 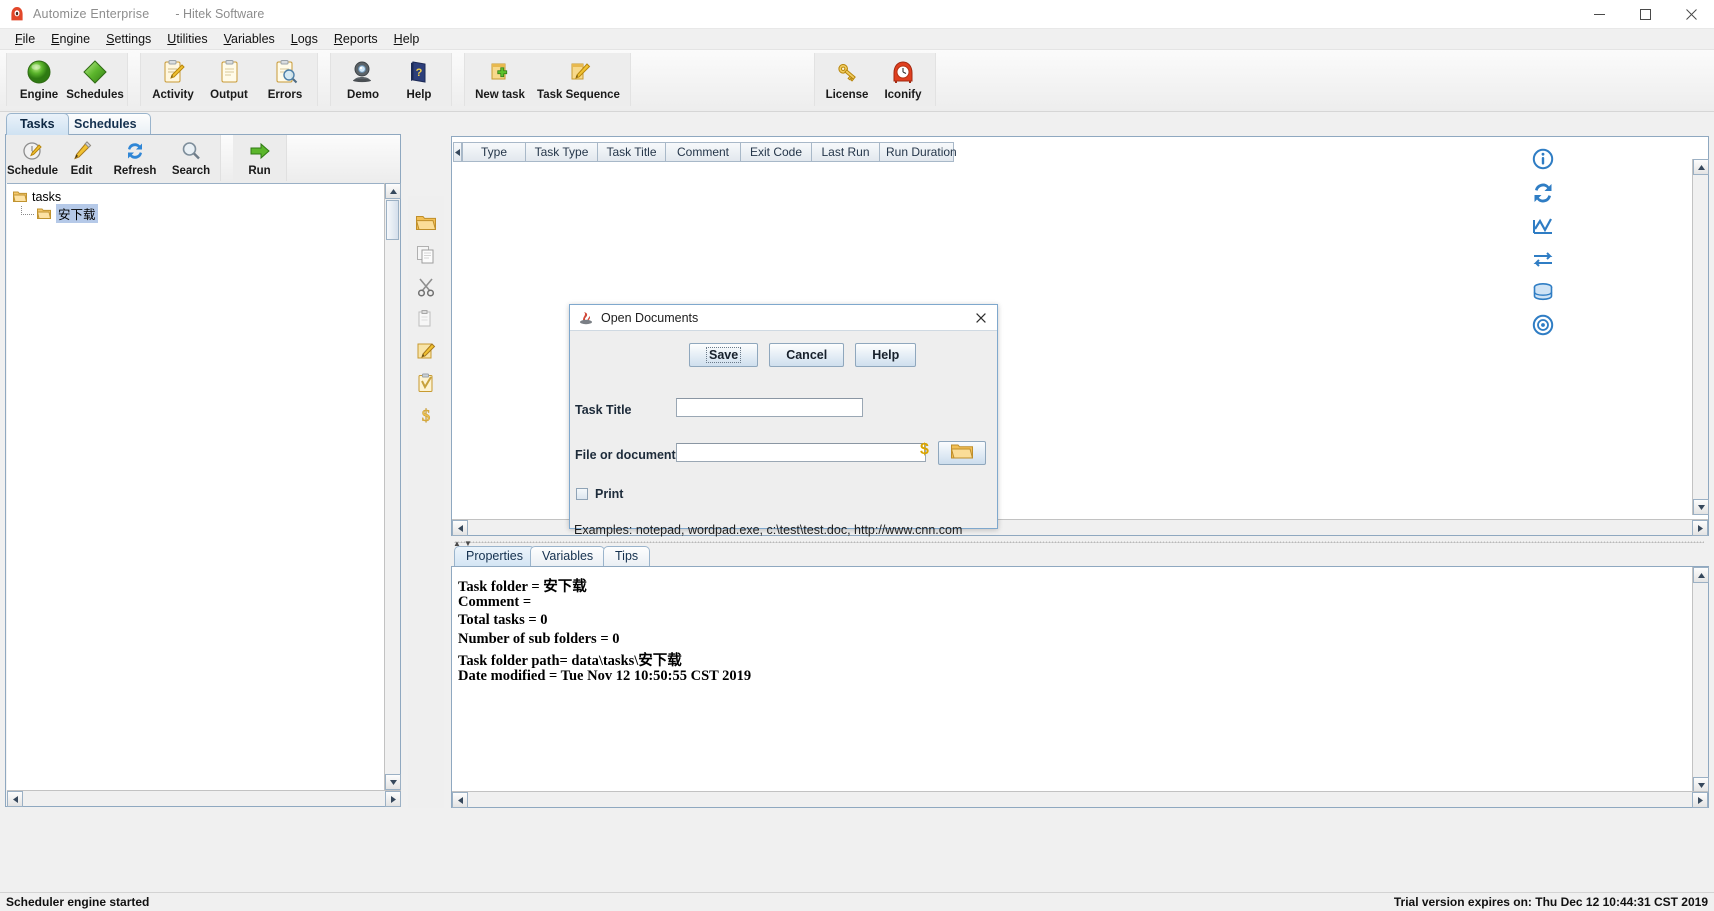 I want to click on left-button-schedule: Schedule, so click(x=32, y=158).